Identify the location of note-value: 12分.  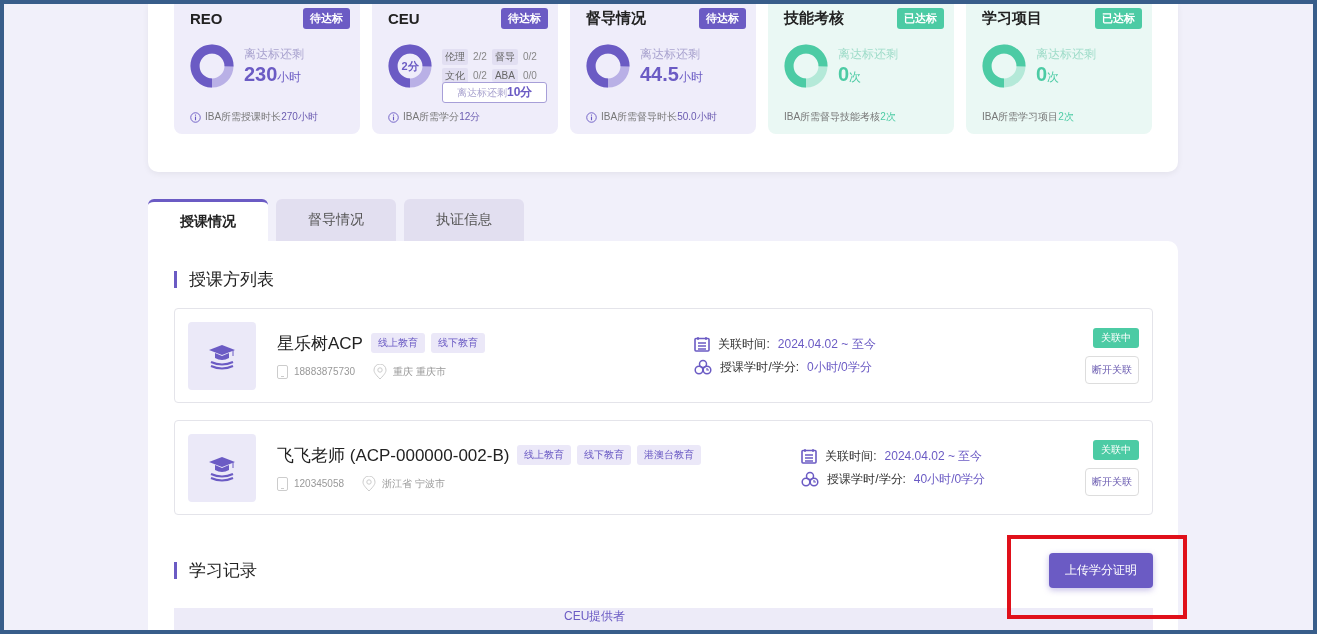
(470, 117).